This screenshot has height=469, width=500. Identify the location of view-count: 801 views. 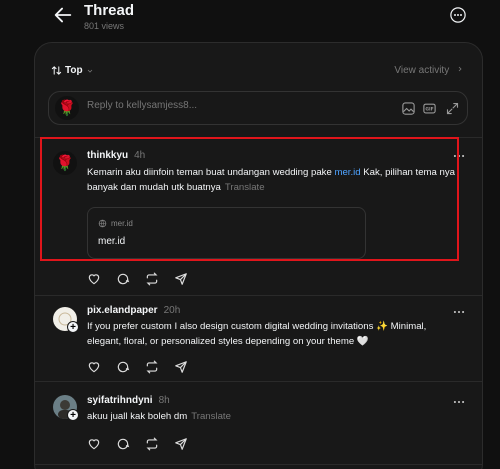
(104, 26).